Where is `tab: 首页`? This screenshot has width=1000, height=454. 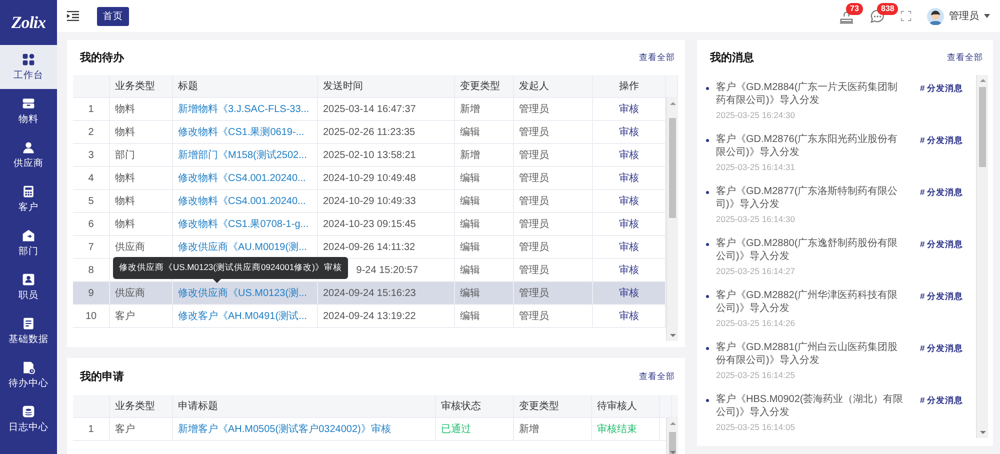
tab: 首页 is located at coordinates (113, 16).